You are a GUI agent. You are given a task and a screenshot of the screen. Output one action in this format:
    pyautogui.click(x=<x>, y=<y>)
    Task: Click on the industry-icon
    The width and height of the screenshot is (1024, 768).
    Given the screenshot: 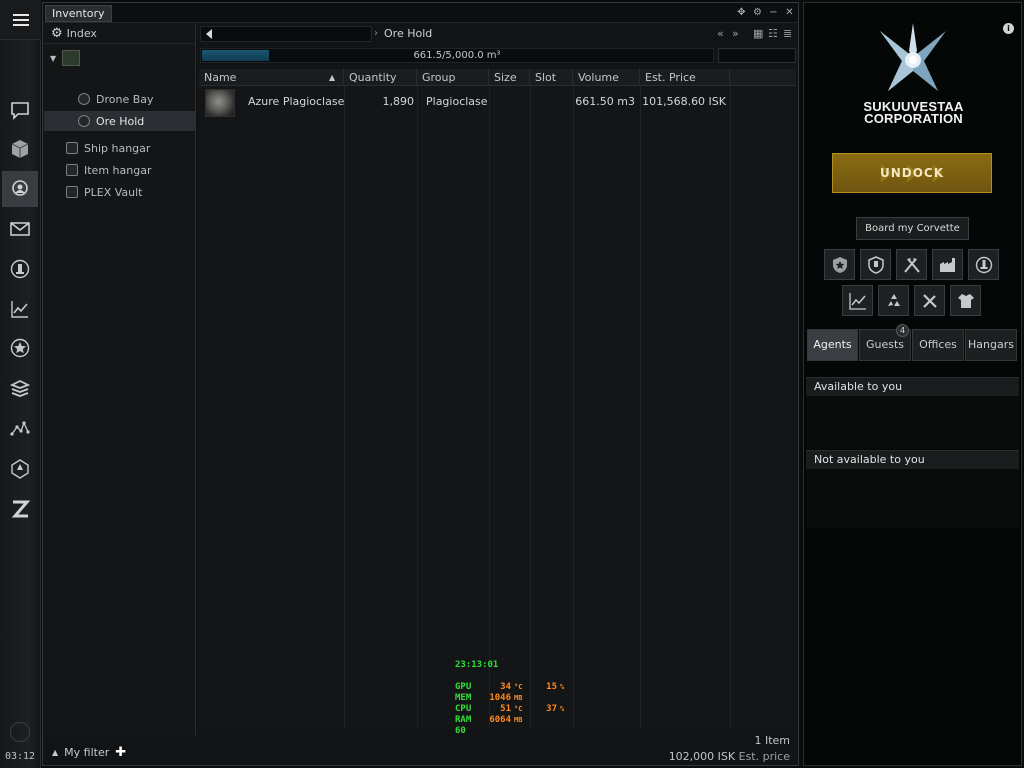 What is the action you would take?
    pyautogui.click(x=20, y=269)
    